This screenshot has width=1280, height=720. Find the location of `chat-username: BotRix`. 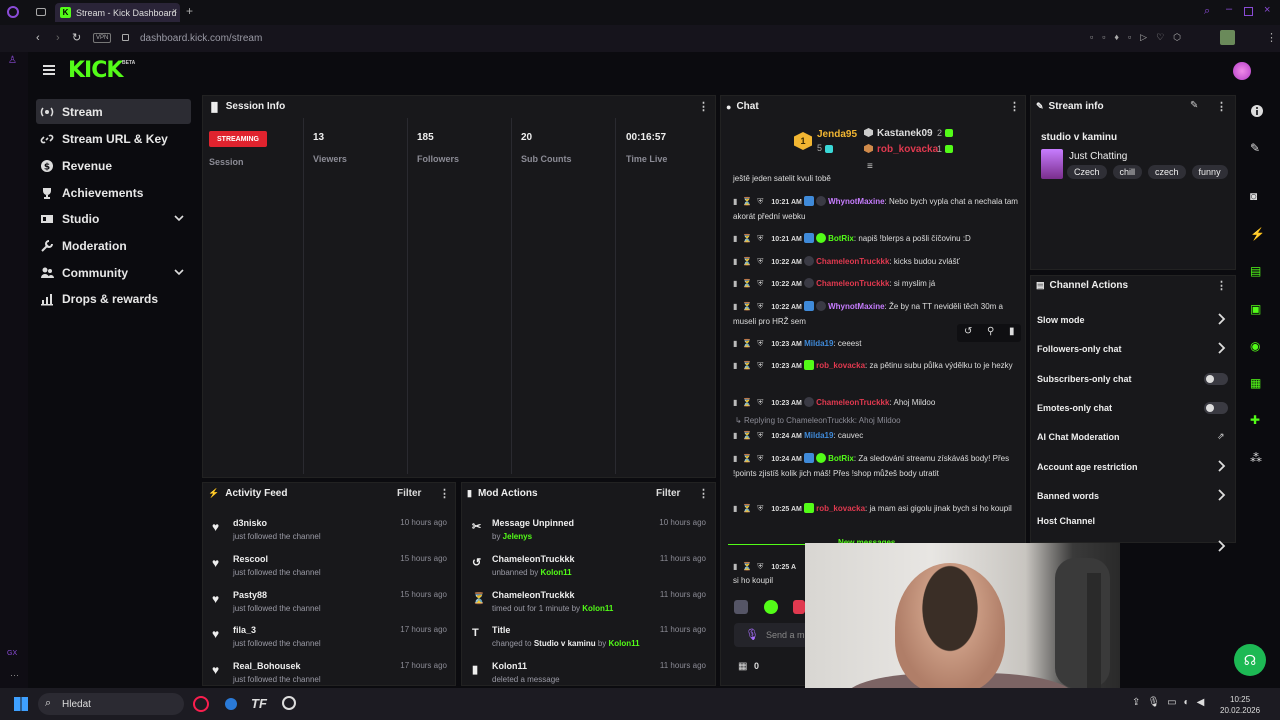

chat-username: BotRix is located at coordinates (841, 458).